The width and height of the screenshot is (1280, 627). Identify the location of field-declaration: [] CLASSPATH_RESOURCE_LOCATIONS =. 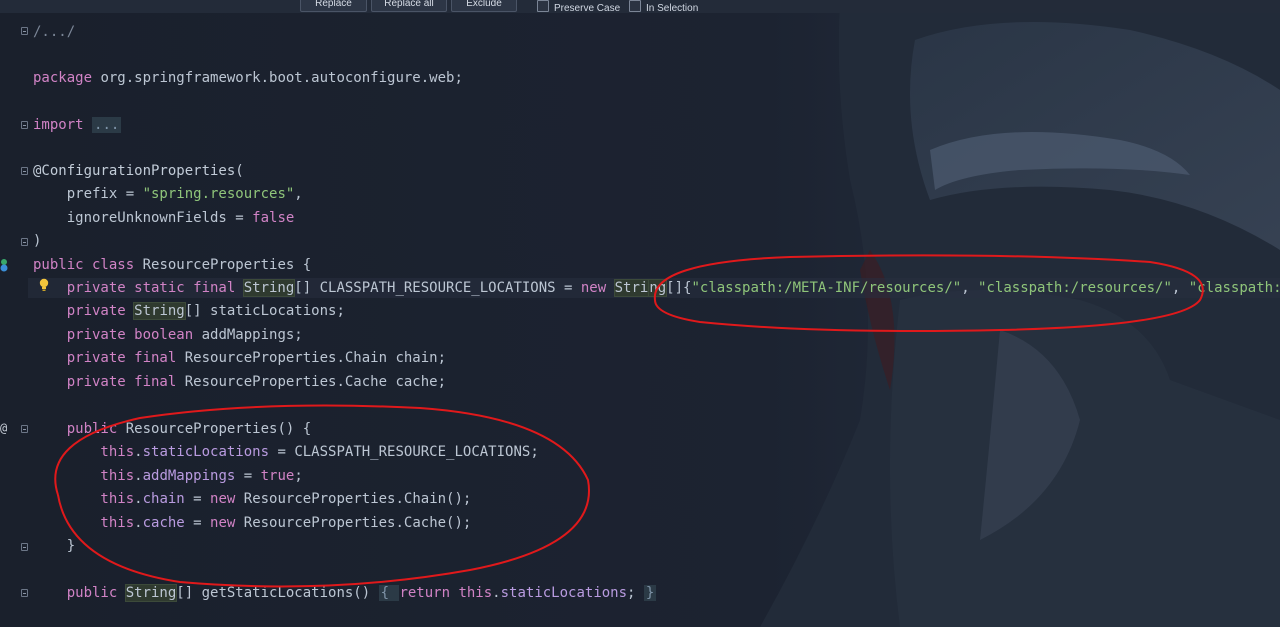
(437, 288).